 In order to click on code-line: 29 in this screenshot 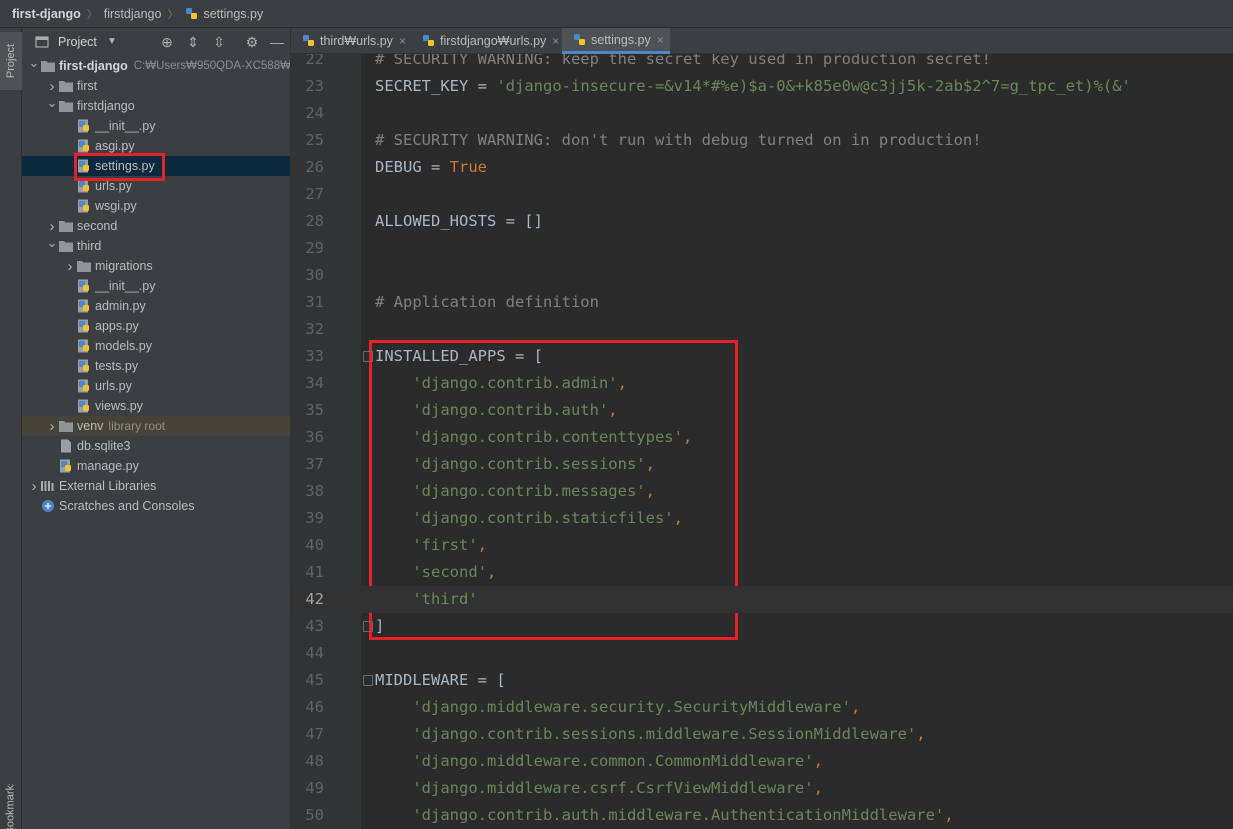, I will do `click(762, 248)`.